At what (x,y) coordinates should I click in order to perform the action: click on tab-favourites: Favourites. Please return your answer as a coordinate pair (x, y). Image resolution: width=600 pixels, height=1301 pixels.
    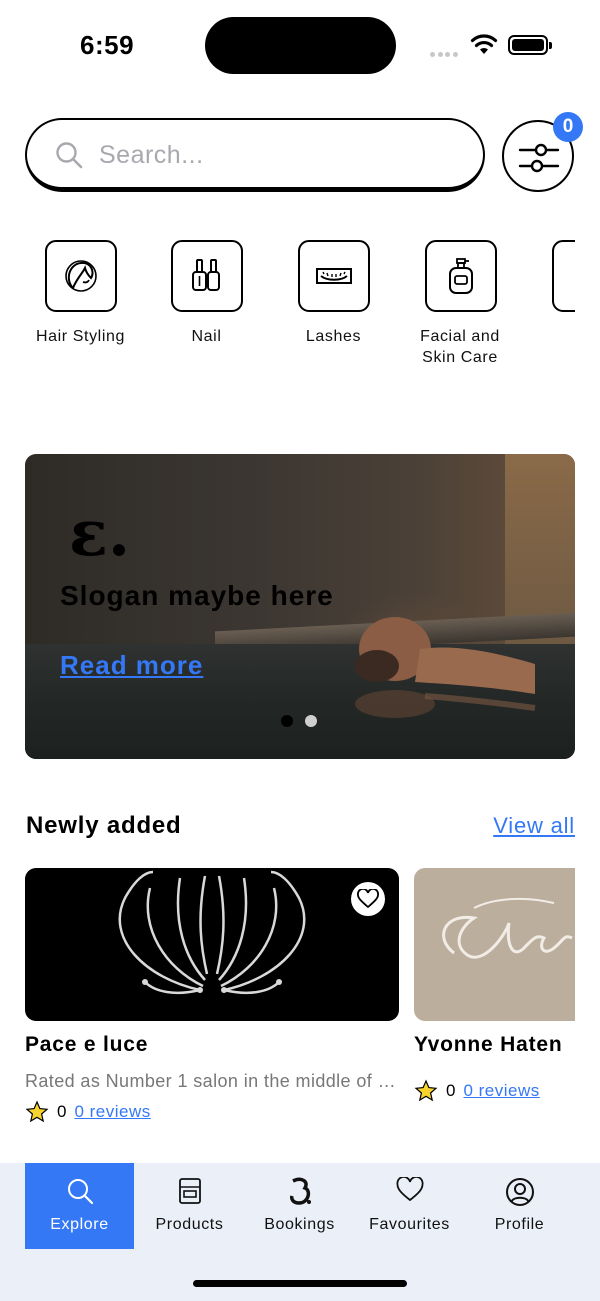
    Looking at the image, I should click on (409, 1206).